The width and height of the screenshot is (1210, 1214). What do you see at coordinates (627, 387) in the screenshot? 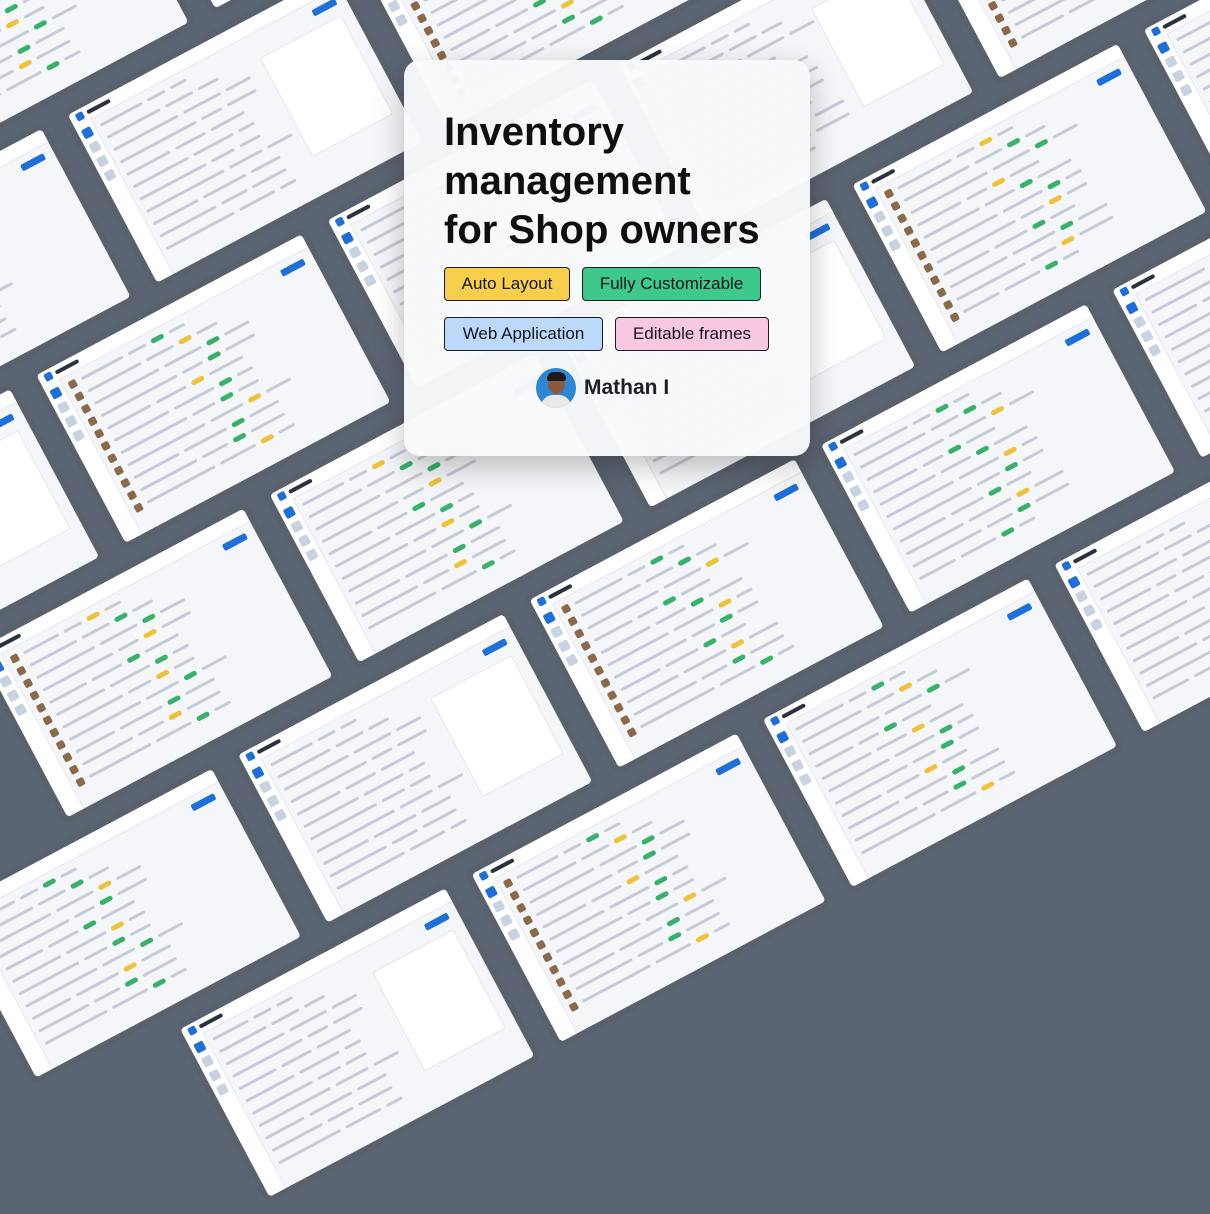
I see `author-name: Mathan I` at bounding box center [627, 387].